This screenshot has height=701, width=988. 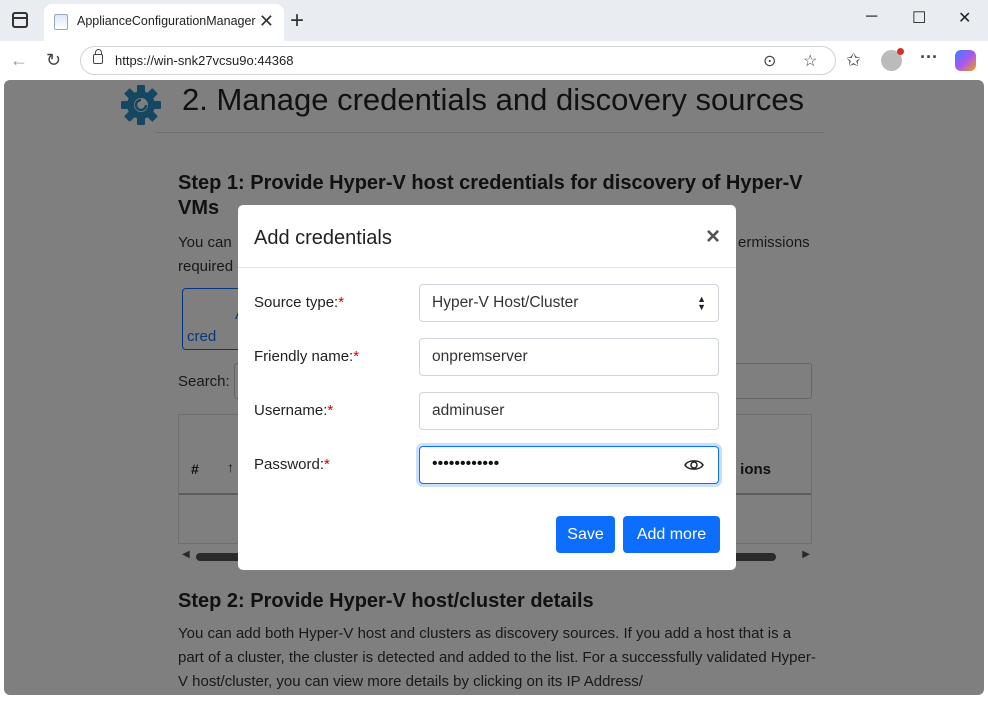 What do you see at coordinates (466, 463) in the screenshot?
I see `password-value: ••••••••••••` at bounding box center [466, 463].